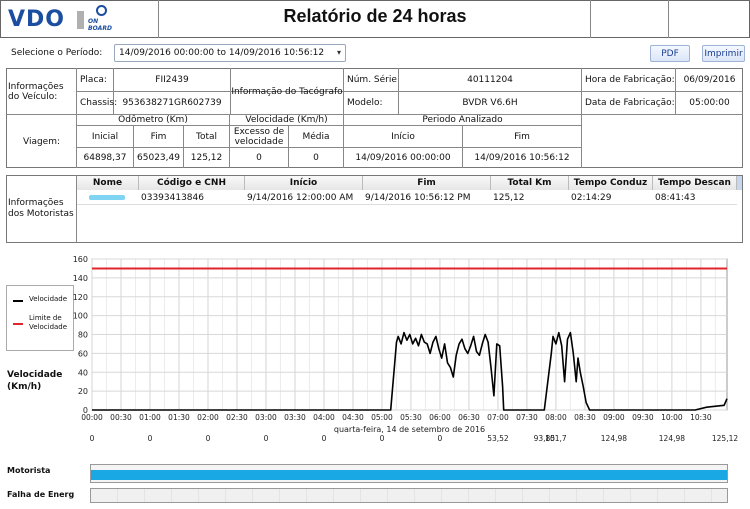 This screenshot has width=750, height=509. I want to click on pdf-button: PDF, so click(670, 53).